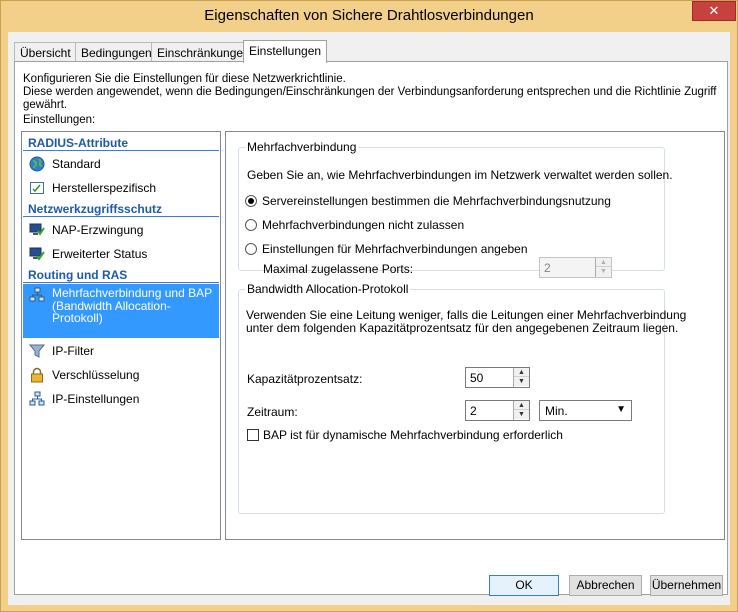 This screenshot has height=612, width=738. What do you see at coordinates (585, 410) in the screenshot?
I see `period-unit-select: Min. ▼` at bounding box center [585, 410].